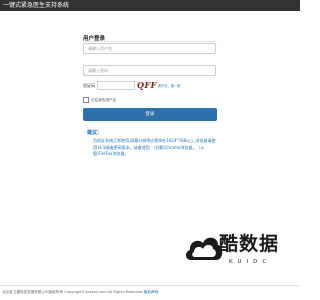 The image size is (320, 300). I want to click on privacy-link: 隐私声明, so click(151, 292).